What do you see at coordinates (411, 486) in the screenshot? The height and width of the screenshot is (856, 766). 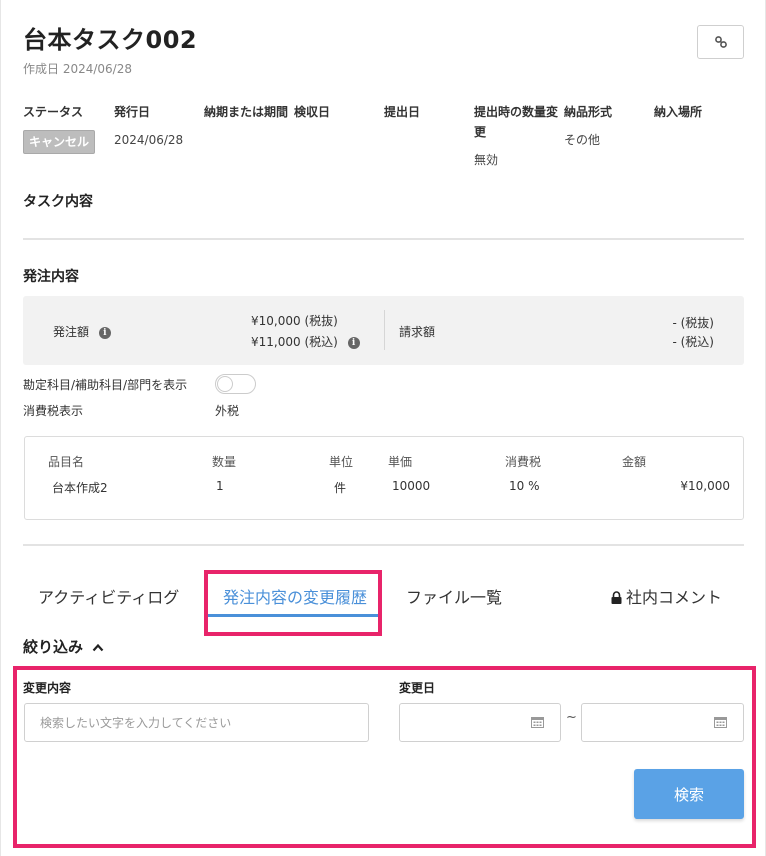 I see `item-price-cell: 10000` at bounding box center [411, 486].